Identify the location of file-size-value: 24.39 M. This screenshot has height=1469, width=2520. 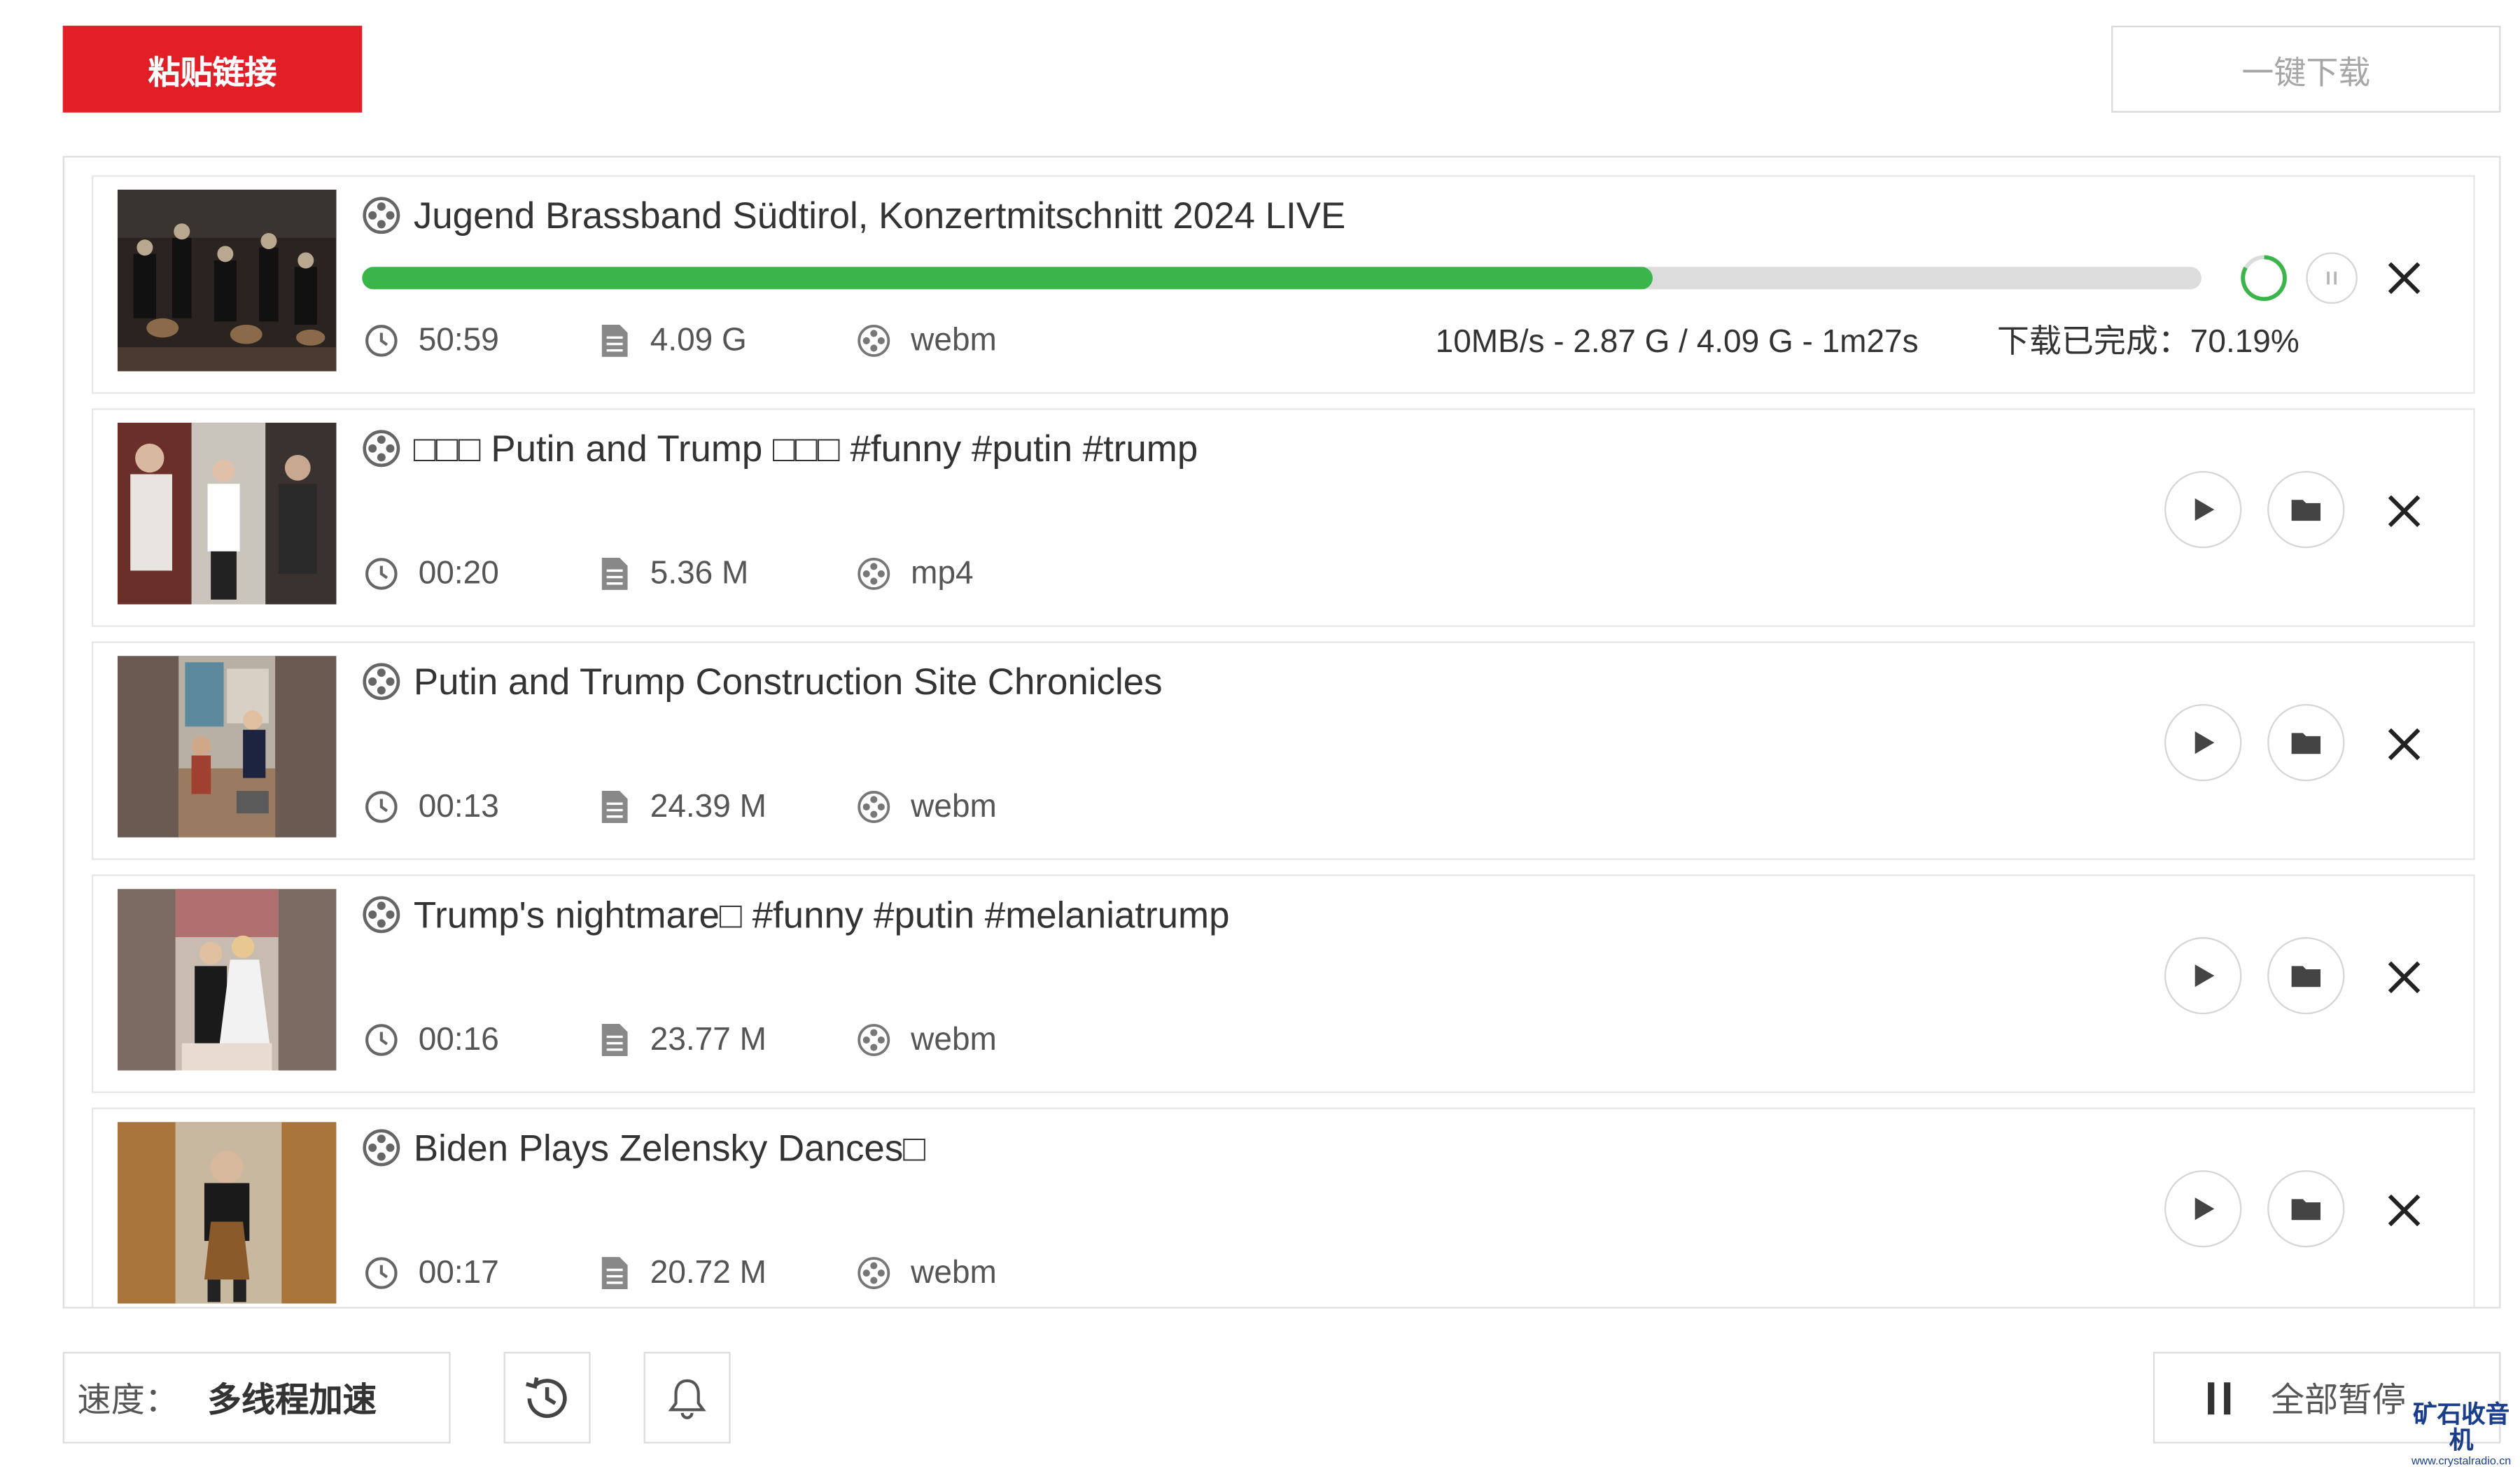
(708, 807).